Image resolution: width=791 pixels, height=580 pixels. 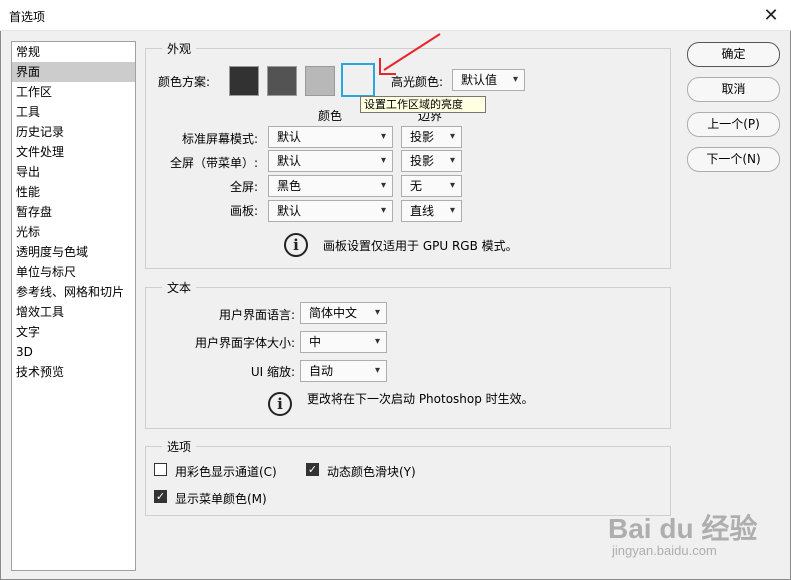 What do you see at coordinates (343, 371) in the screenshot?
I see `ui-scale-select: 自动 ▾` at bounding box center [343, 371].